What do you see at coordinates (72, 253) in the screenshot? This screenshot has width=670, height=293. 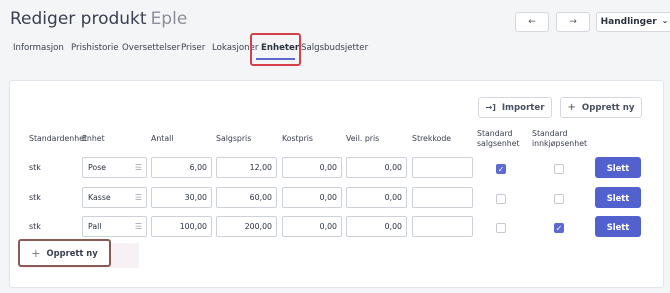 I see `add-unit-label: Opprett ny` at bounding box center [72, 253].